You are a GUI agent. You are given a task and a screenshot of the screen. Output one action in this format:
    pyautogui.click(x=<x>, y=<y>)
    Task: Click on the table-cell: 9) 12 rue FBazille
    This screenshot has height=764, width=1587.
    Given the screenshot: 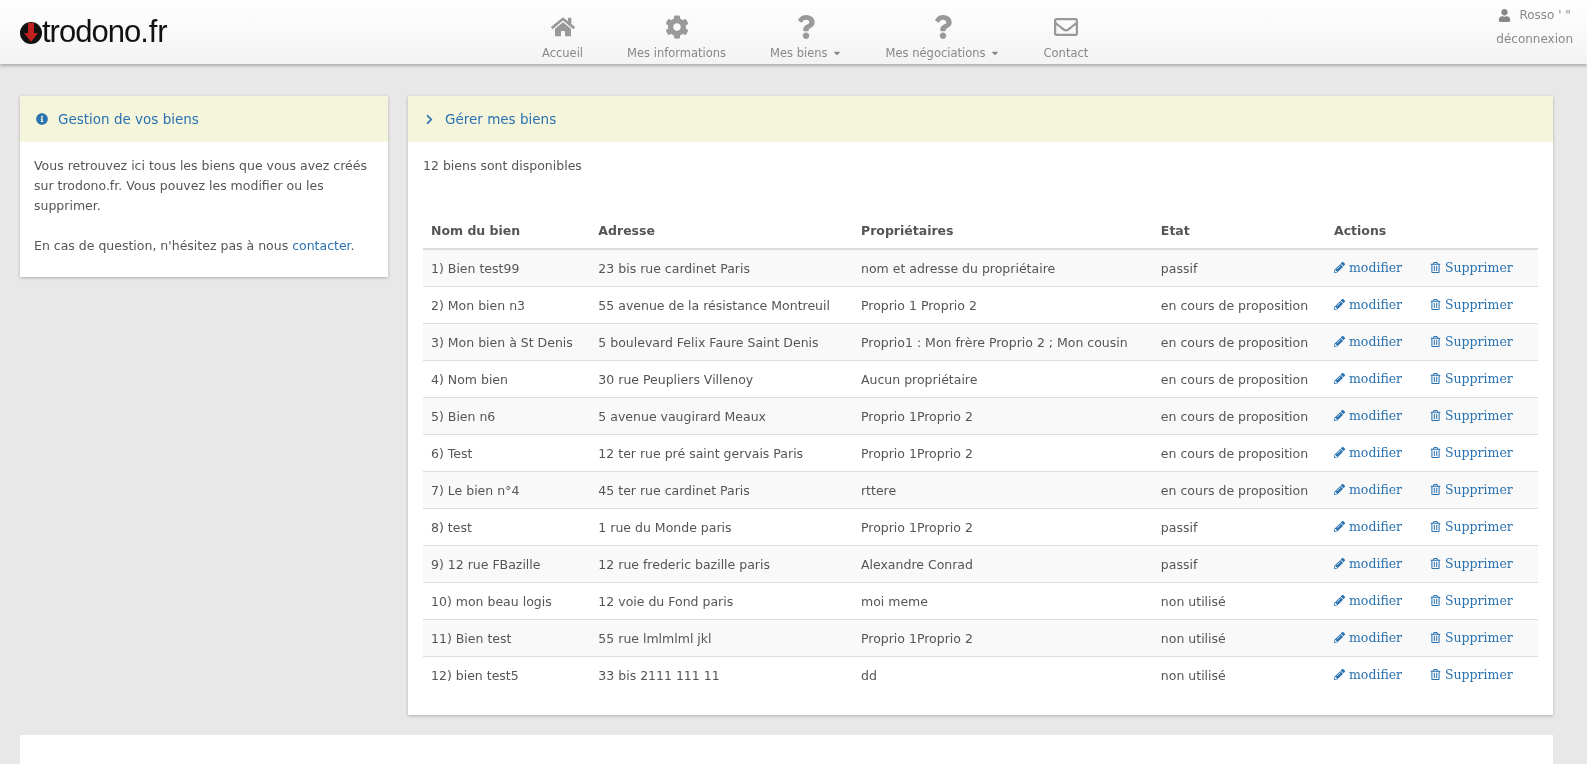 What is the action you would take?
    pyautogui.click(x=507, y=564)
    